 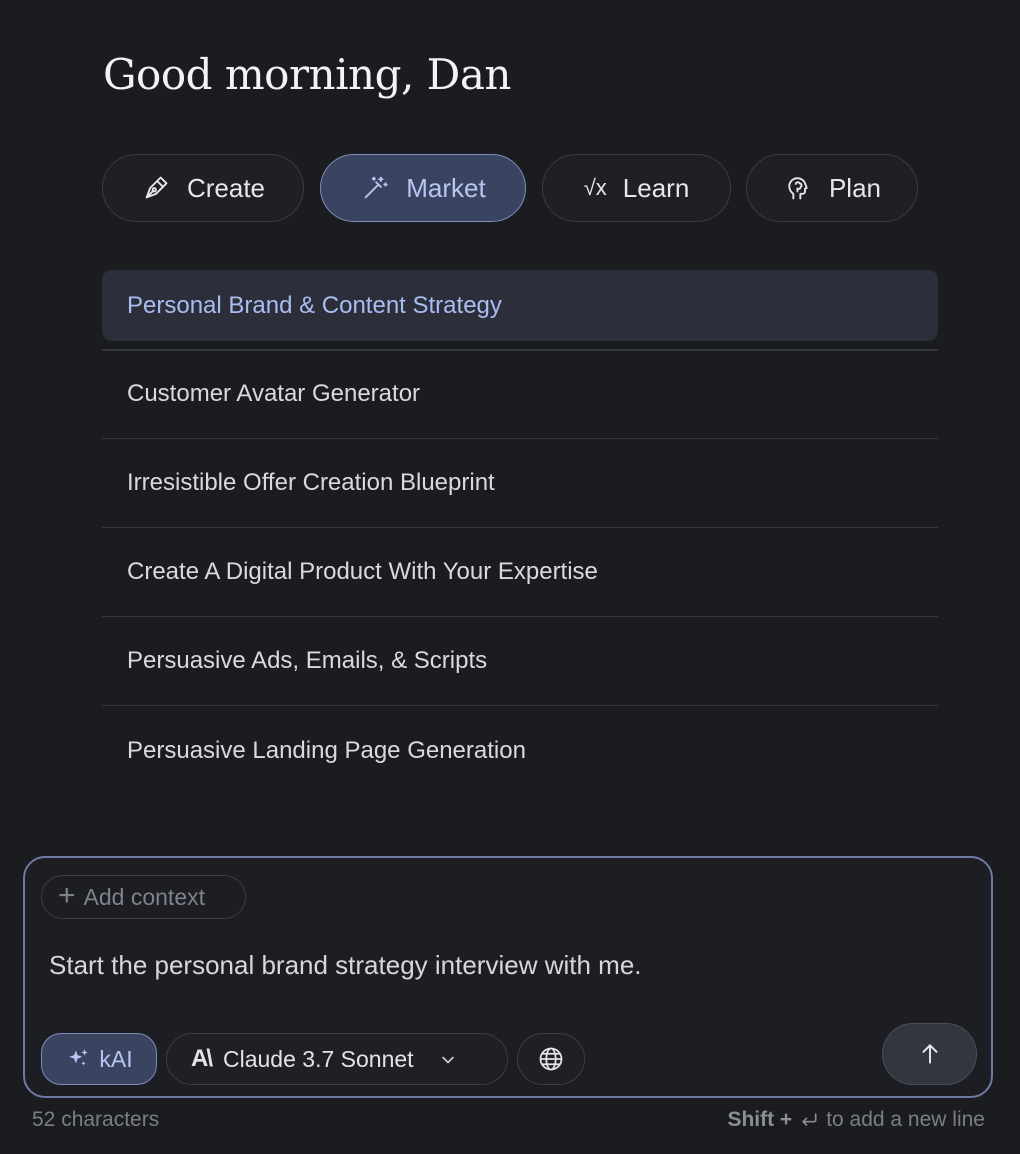 I want to click on square-root-glyph: √x, so click(x=595, y=187).